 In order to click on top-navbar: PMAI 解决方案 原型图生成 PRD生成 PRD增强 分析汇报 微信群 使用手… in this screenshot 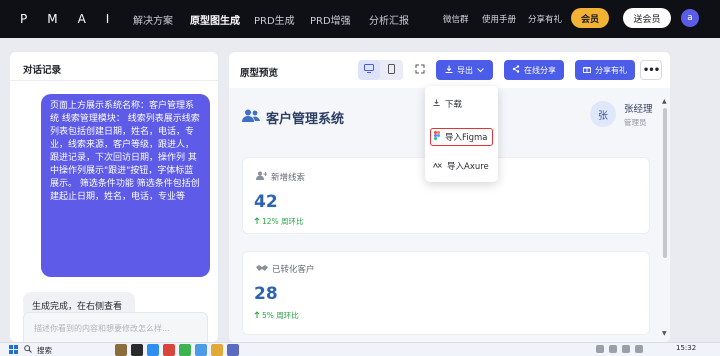, I will do `click(360, 19)`.